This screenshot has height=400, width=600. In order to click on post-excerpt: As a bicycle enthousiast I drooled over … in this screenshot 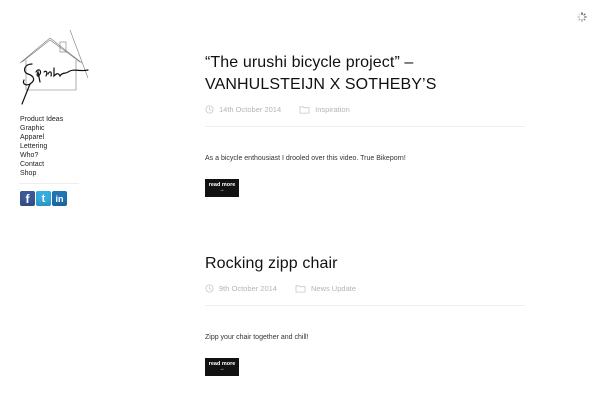, I will do `click(305, 158)`.